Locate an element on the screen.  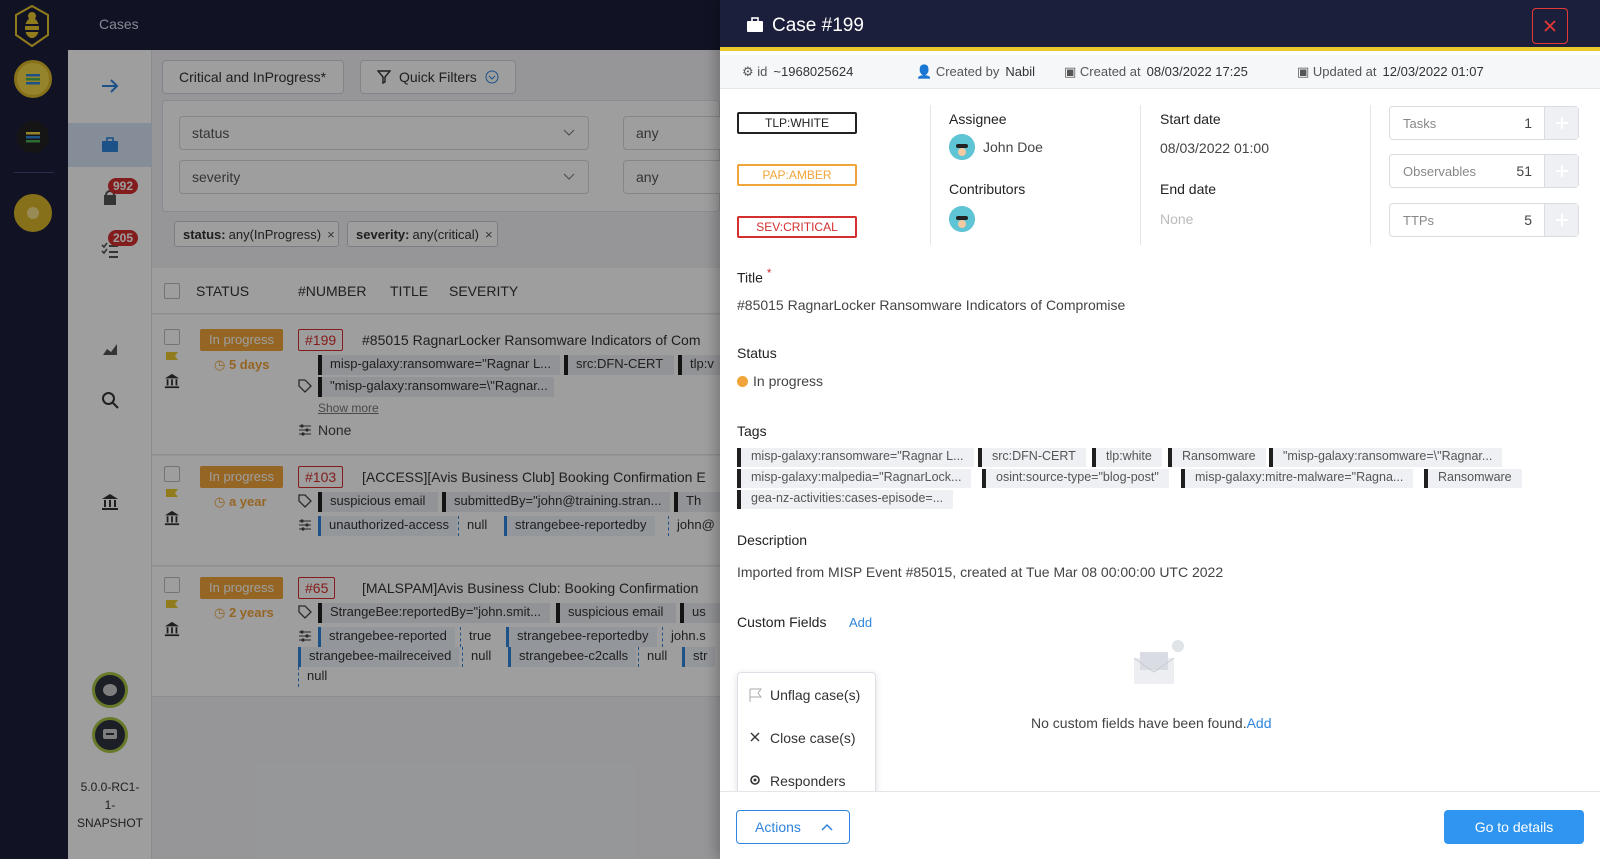
case-tag: osint:source-type="blog-post" is located at coordinates (1075, 478).